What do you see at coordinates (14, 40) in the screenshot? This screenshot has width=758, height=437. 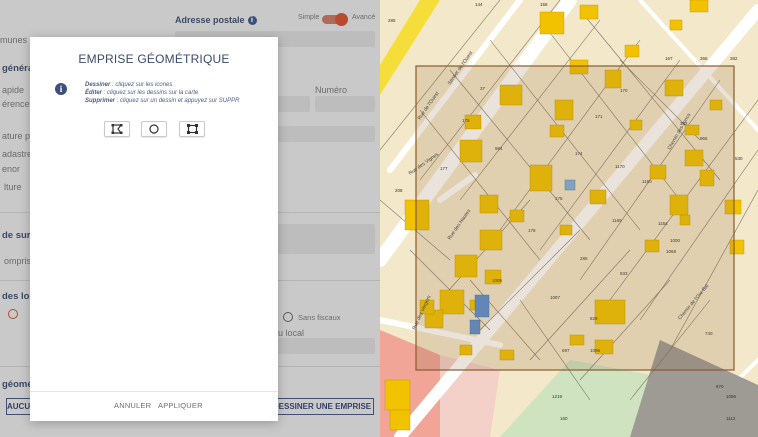 I see `communes-label: munes` at bounding box center [14, 40].